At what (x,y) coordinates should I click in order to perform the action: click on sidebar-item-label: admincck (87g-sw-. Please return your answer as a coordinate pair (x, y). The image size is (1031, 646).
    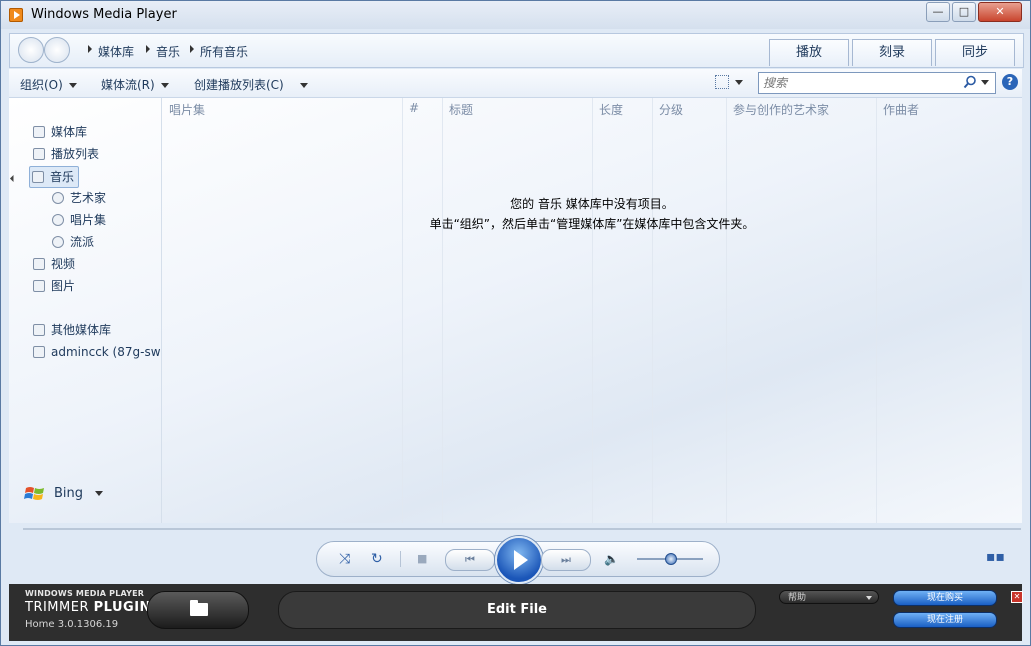
    Looking at the image, I should click on (106, 352).